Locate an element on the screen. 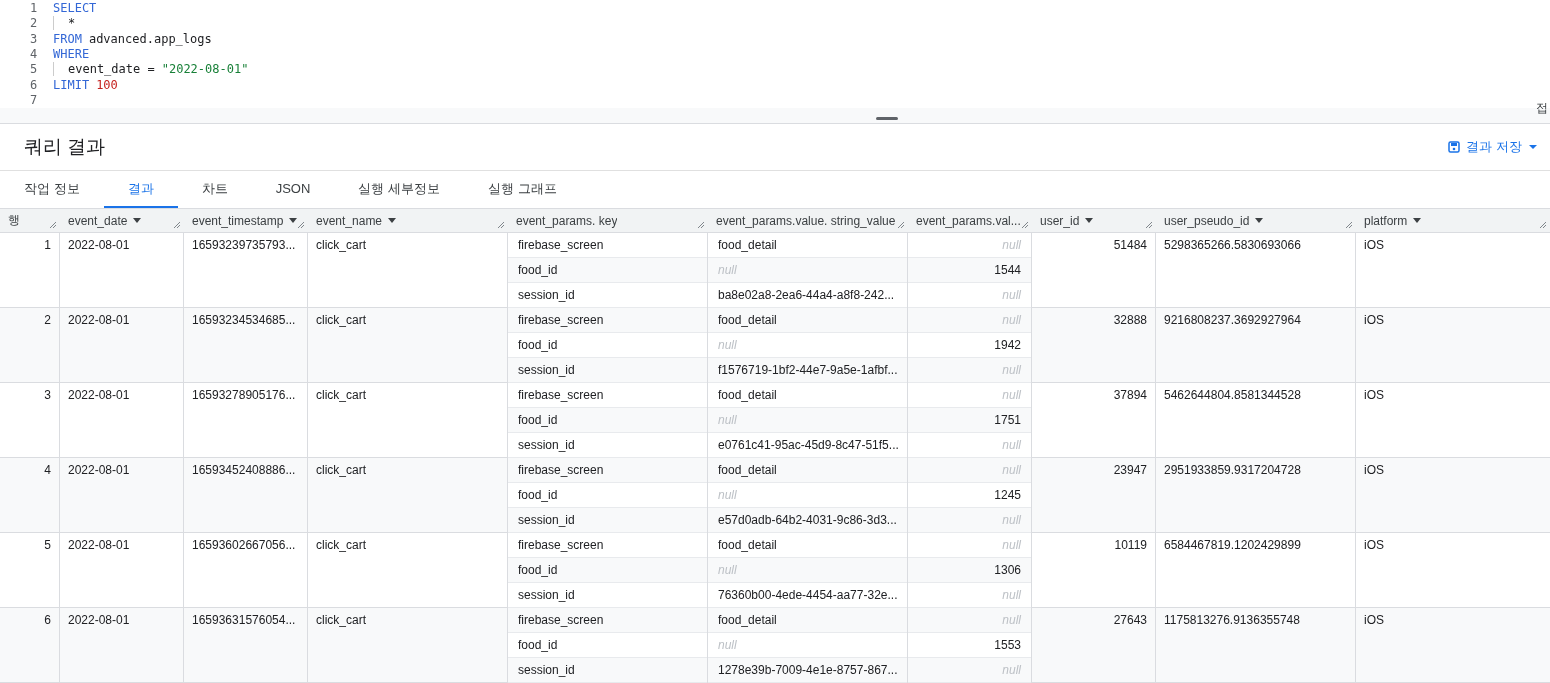 This screenshot has width=1550, height=683. column-header: user_pseudo_id is located at coordinates (1256, 220).